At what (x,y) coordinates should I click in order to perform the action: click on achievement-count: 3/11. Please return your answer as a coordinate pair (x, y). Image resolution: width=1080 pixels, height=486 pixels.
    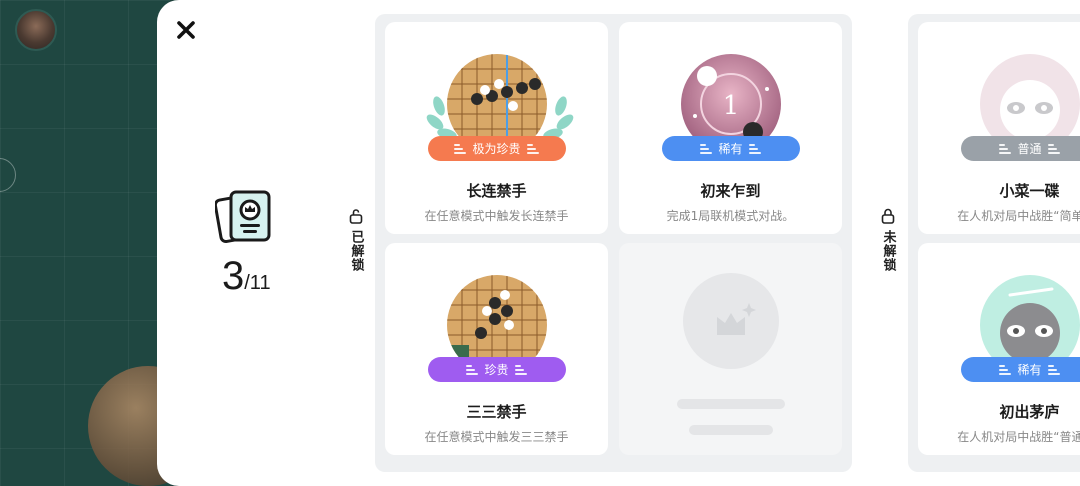
    Looking at the image, I should click on (246, 276).